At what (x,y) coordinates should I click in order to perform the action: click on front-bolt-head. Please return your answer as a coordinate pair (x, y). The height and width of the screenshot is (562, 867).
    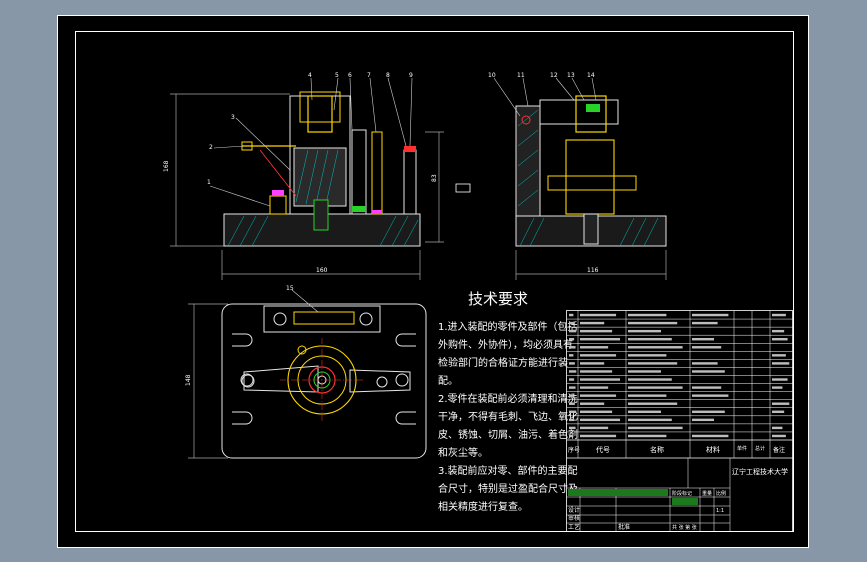
    Looking at the image, I should click on (278, 193).